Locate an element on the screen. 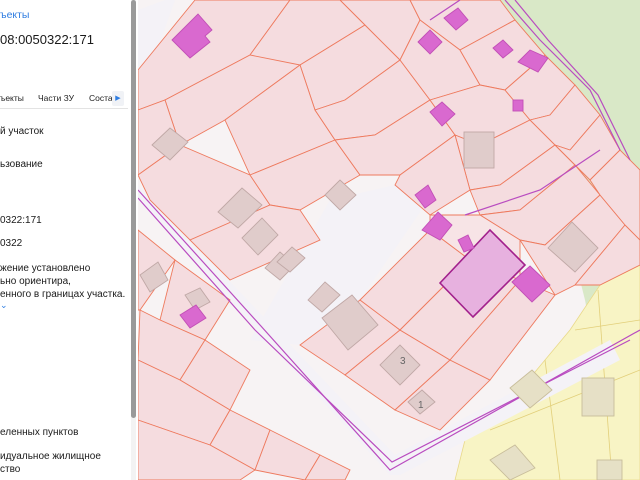 The image size is (640, 480). info-row: 0322 is located at coordinates (11, 243).